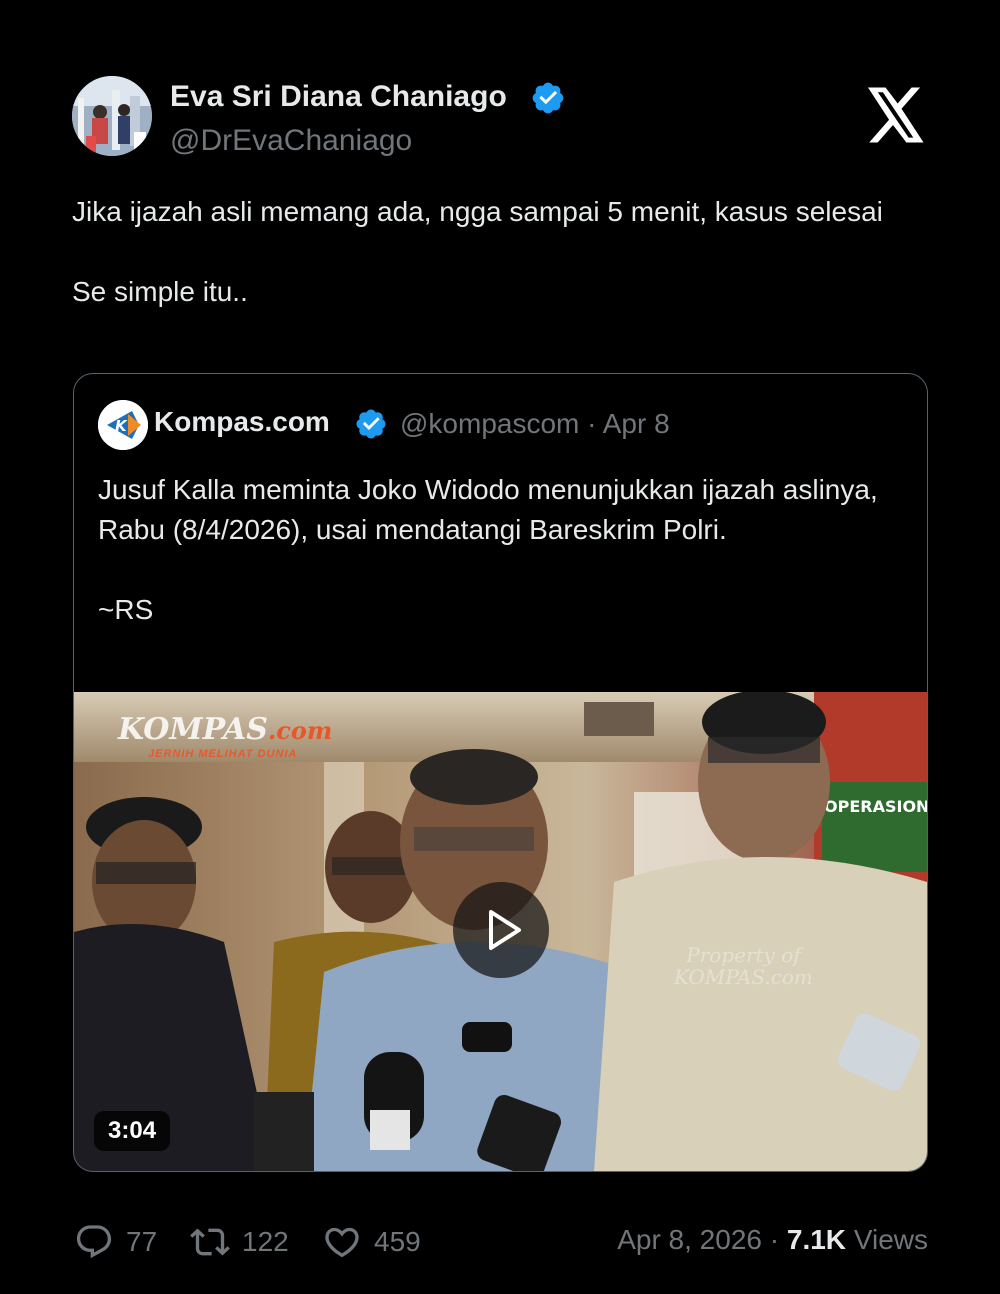 Image resolution: width=1000 pixels, height=1294 pixels. What do you see at coordinates (300, 730) in the screenshot?
I see `watermark-logo-suffix: .com` at bounding box center [300, 730].